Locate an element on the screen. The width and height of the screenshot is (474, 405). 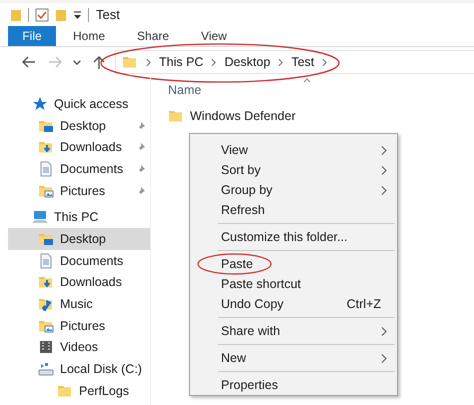
sidebar-item: PerfLogs is located at coordinates (79, 391).